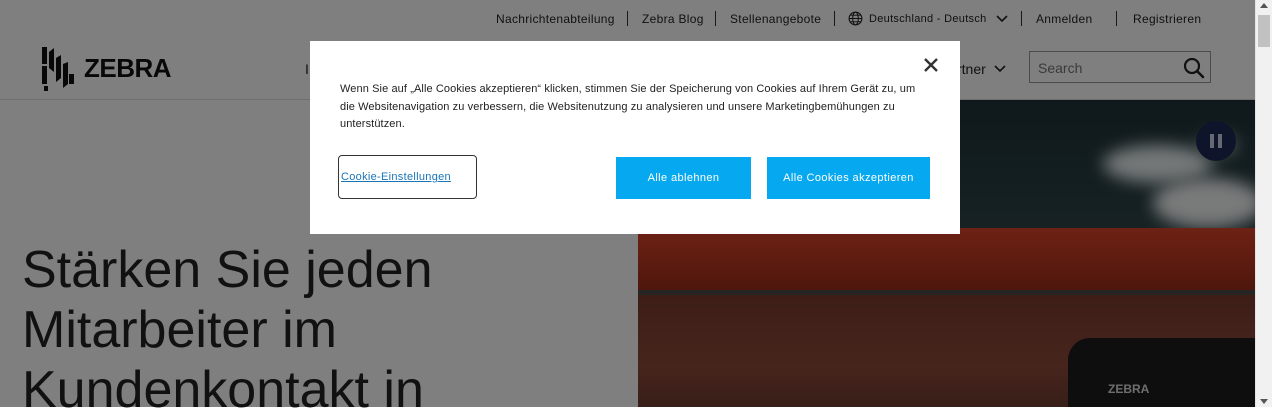 The image size is (1272, 420). I want to click on accept-all-button: Alle Cookies akzeptieren, so click(848, 178).